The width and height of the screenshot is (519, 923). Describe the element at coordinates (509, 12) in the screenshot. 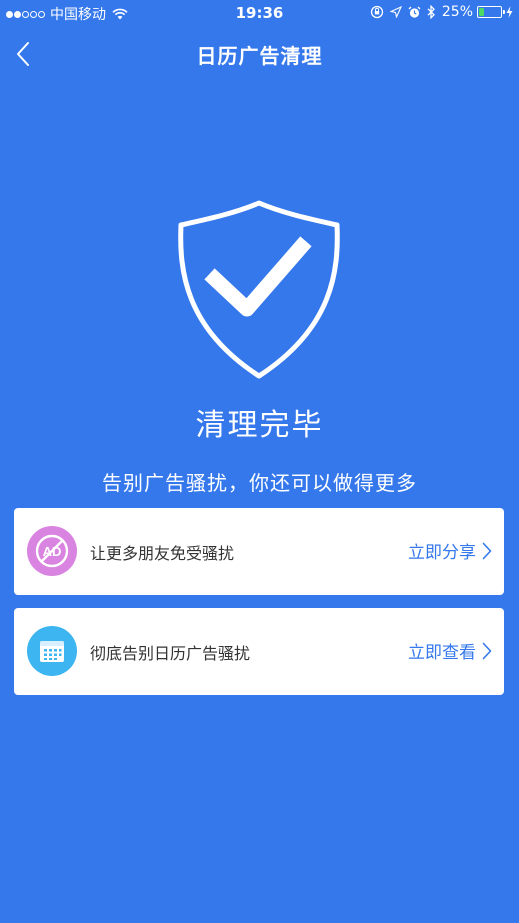

I see `charging-icon` at that location.